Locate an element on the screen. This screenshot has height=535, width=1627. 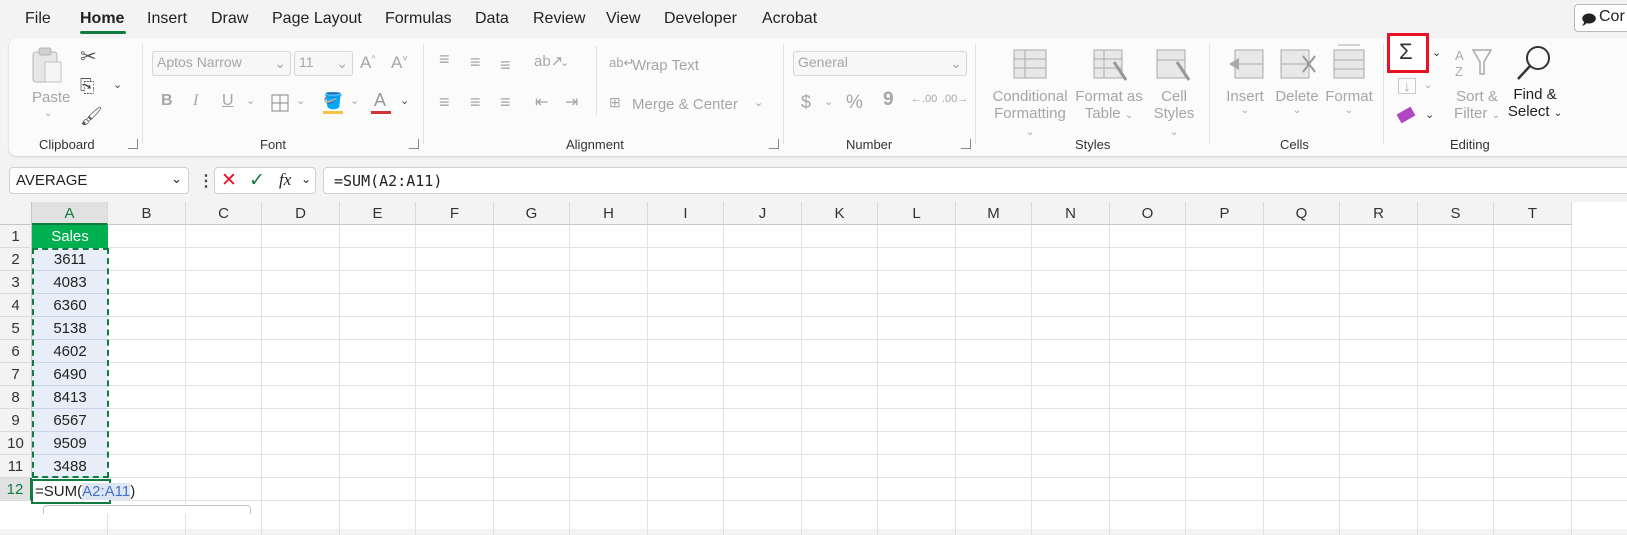
row-header-5: 5 is located at coordinates (16, 328).